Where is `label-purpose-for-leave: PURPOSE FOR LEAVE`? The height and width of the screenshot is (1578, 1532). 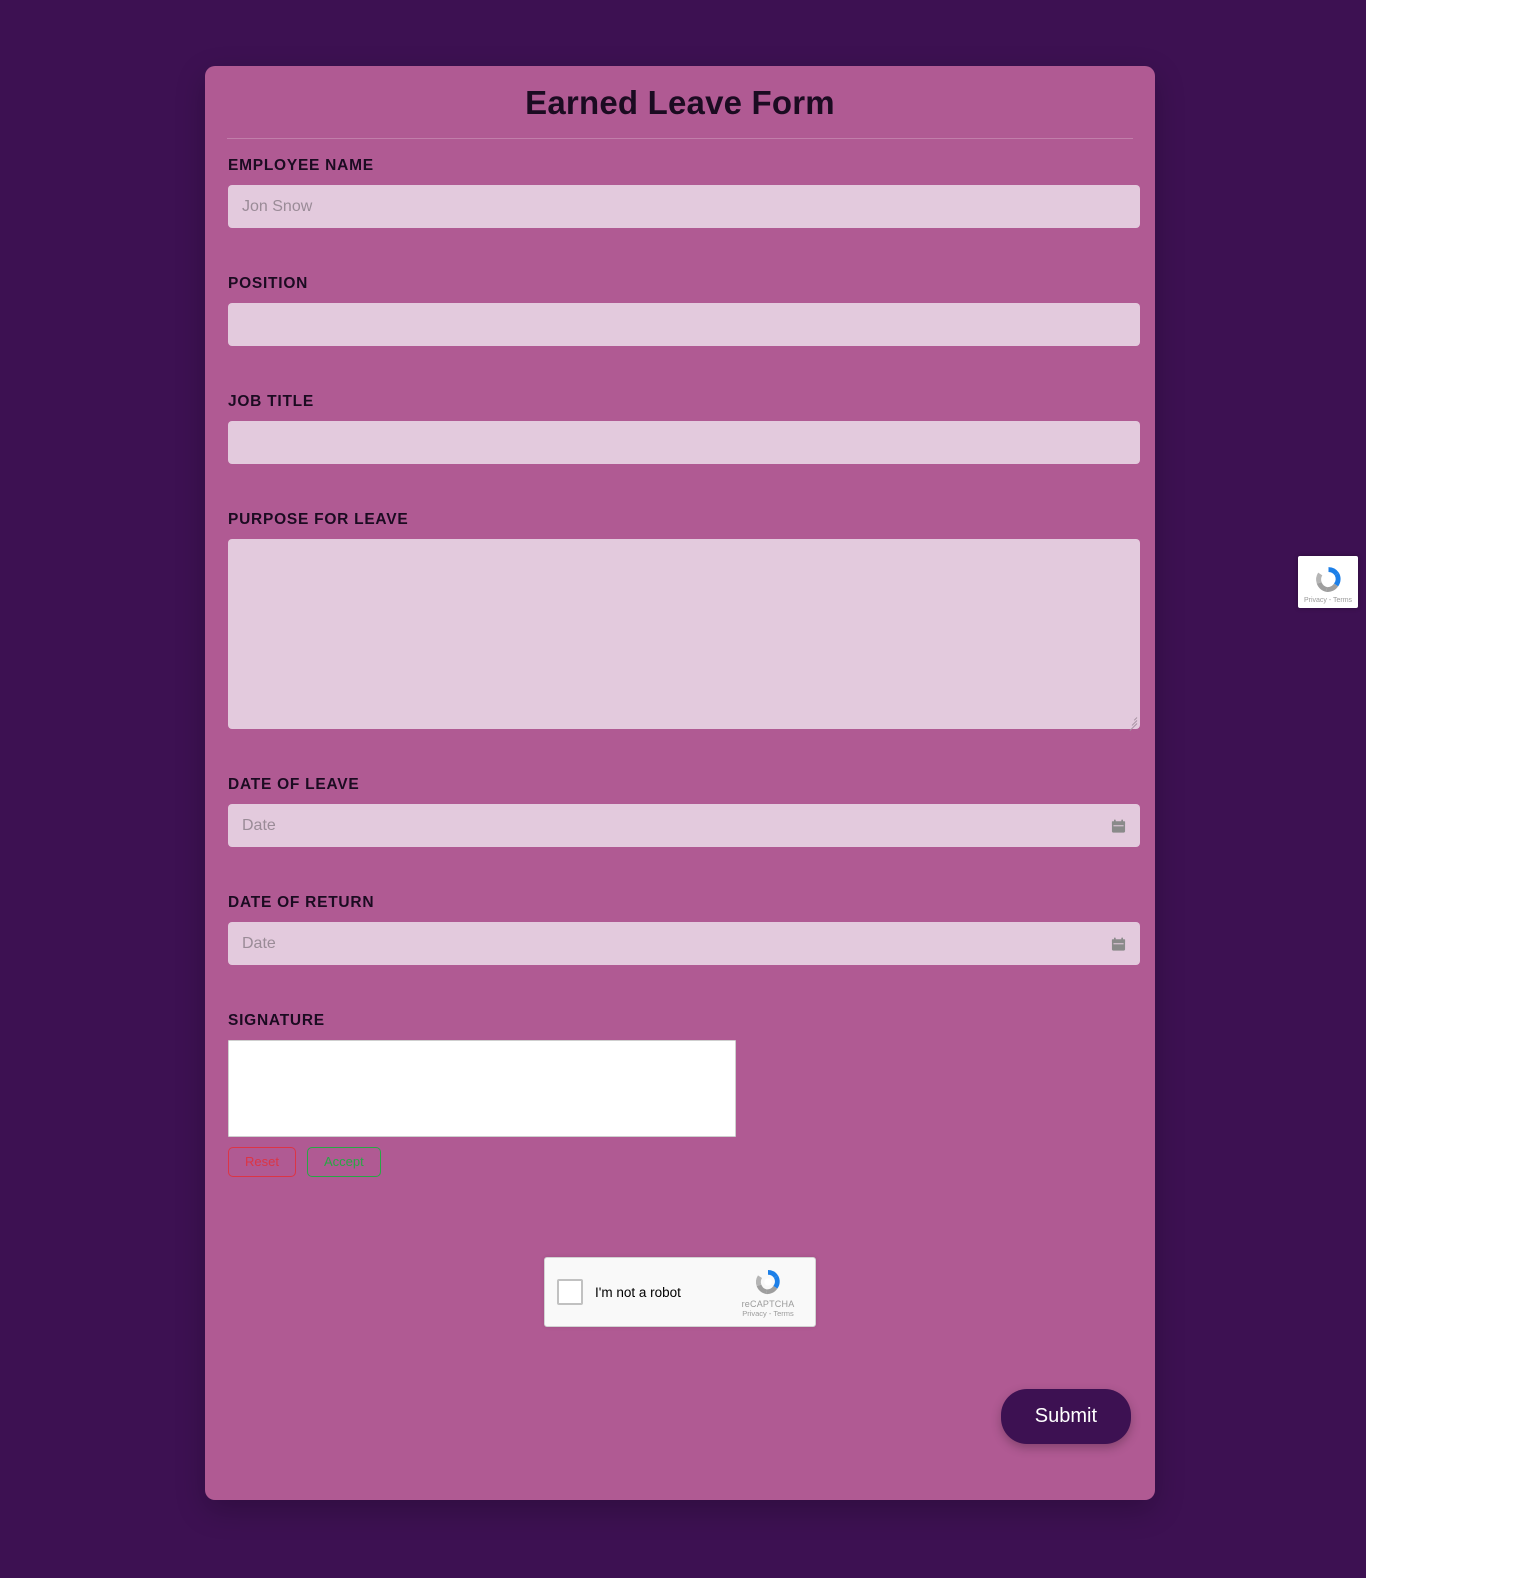 label-purpose-for-leave: PURPOSE FOR LEAVE is located at coordinates (318, 519).